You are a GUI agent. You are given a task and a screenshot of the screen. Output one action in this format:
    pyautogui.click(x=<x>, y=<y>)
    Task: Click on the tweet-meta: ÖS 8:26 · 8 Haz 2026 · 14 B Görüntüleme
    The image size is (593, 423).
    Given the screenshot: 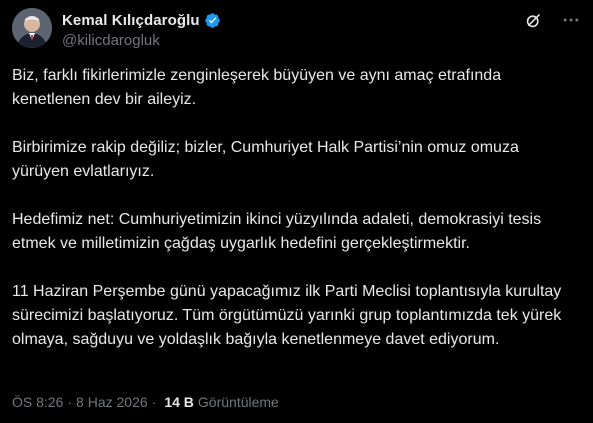 What is the action you would take?
    pyautogui.click(x=145, y=402)
    